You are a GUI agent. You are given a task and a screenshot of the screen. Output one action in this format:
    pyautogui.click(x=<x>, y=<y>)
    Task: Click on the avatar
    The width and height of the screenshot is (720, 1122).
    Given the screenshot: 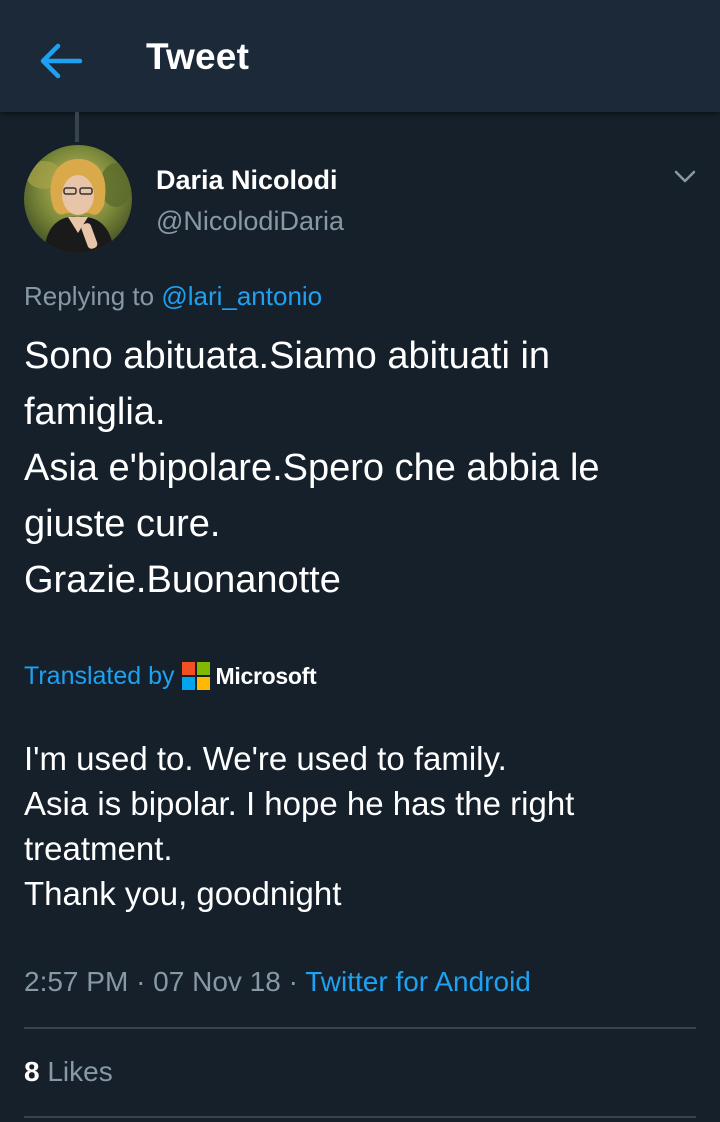 What is the action you would take?
    pyautogui.click(x=78, y=199)
    